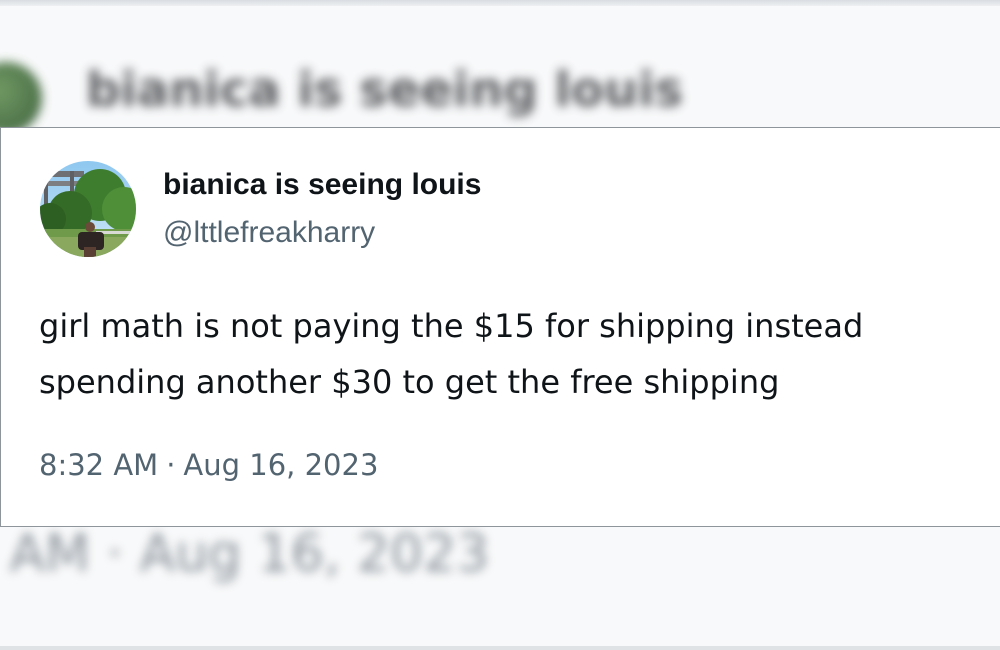 This screenshot has width=1000, height=650. I want to click on display-name: bianica is seeing louis, so click(322, 185).